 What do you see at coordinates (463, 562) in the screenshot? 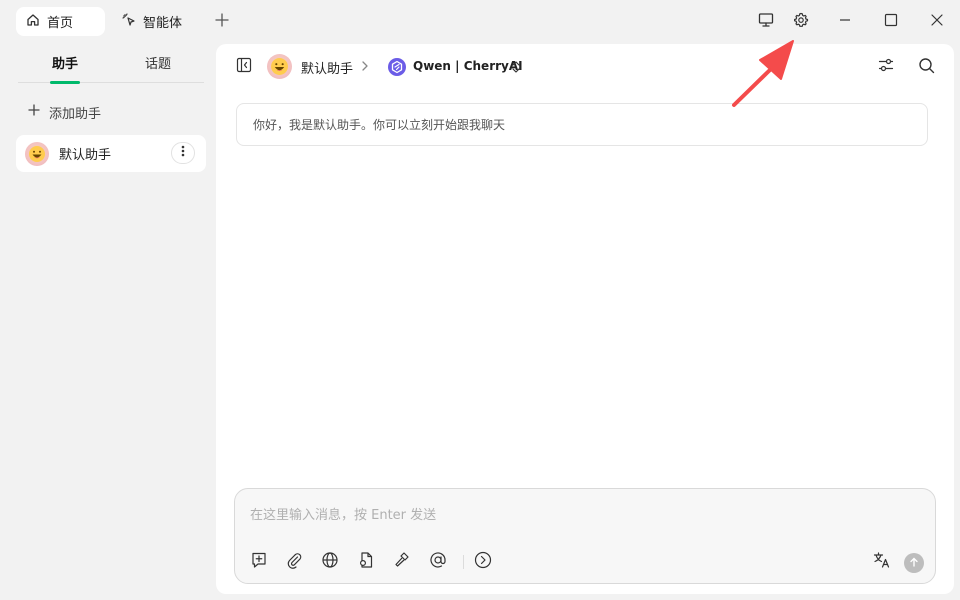
I see `toolbar-divider` at bounding box center [463, 562].